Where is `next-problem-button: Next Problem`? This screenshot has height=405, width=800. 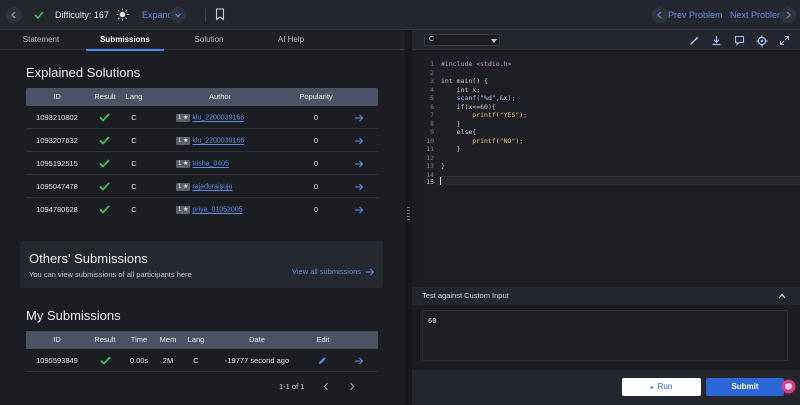 next-problem-button: Next Problem is located at coordinates (757, 15).